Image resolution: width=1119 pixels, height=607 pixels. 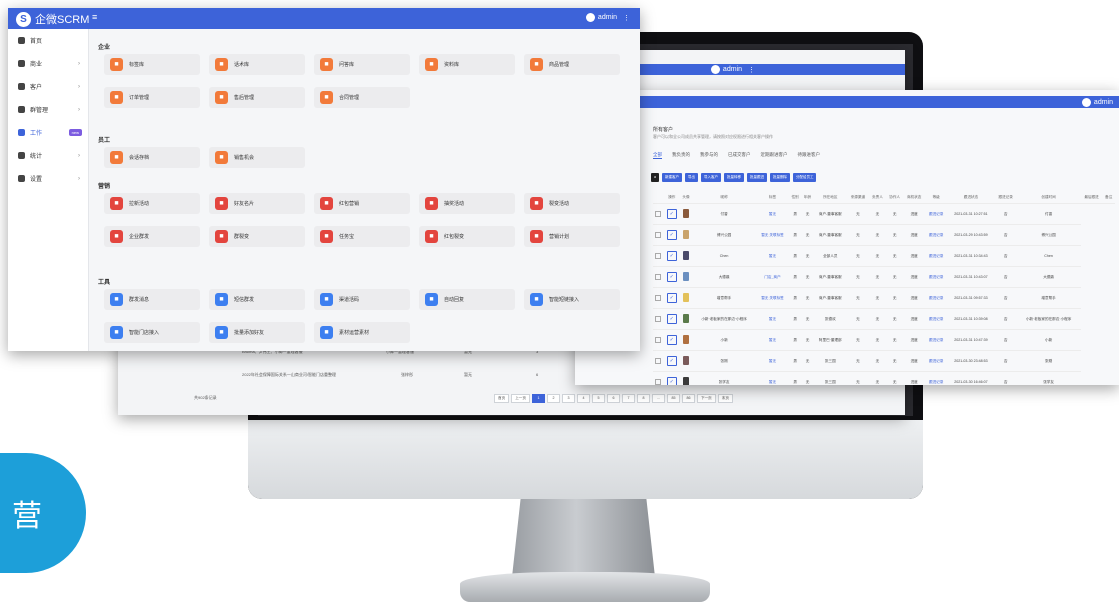 What do you see at coordinates (52, 19) in the screenshot?
I see `app-logo: S 企微SCRM` at bounding box center [52, 19].